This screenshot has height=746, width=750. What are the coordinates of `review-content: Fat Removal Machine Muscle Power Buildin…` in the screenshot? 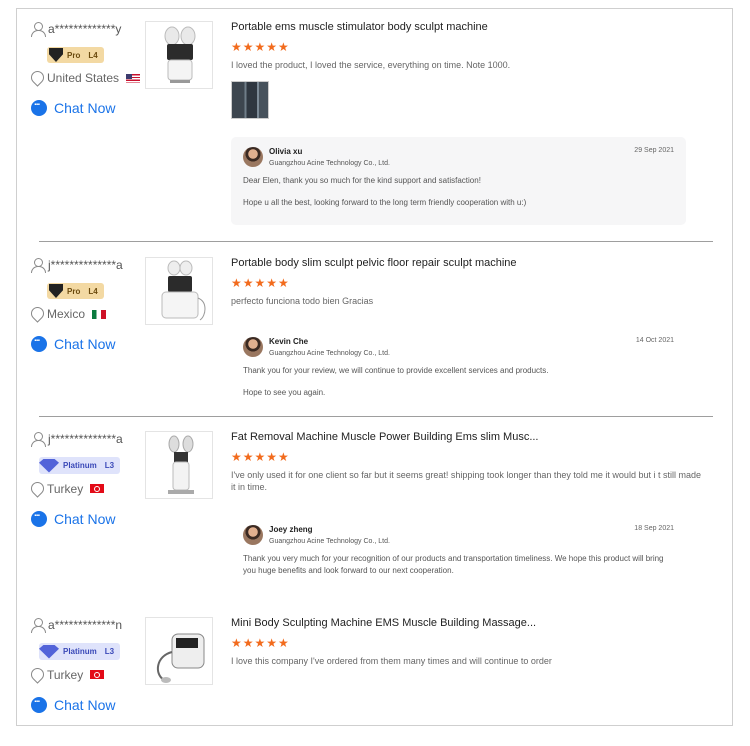 It's located at (466, 462).